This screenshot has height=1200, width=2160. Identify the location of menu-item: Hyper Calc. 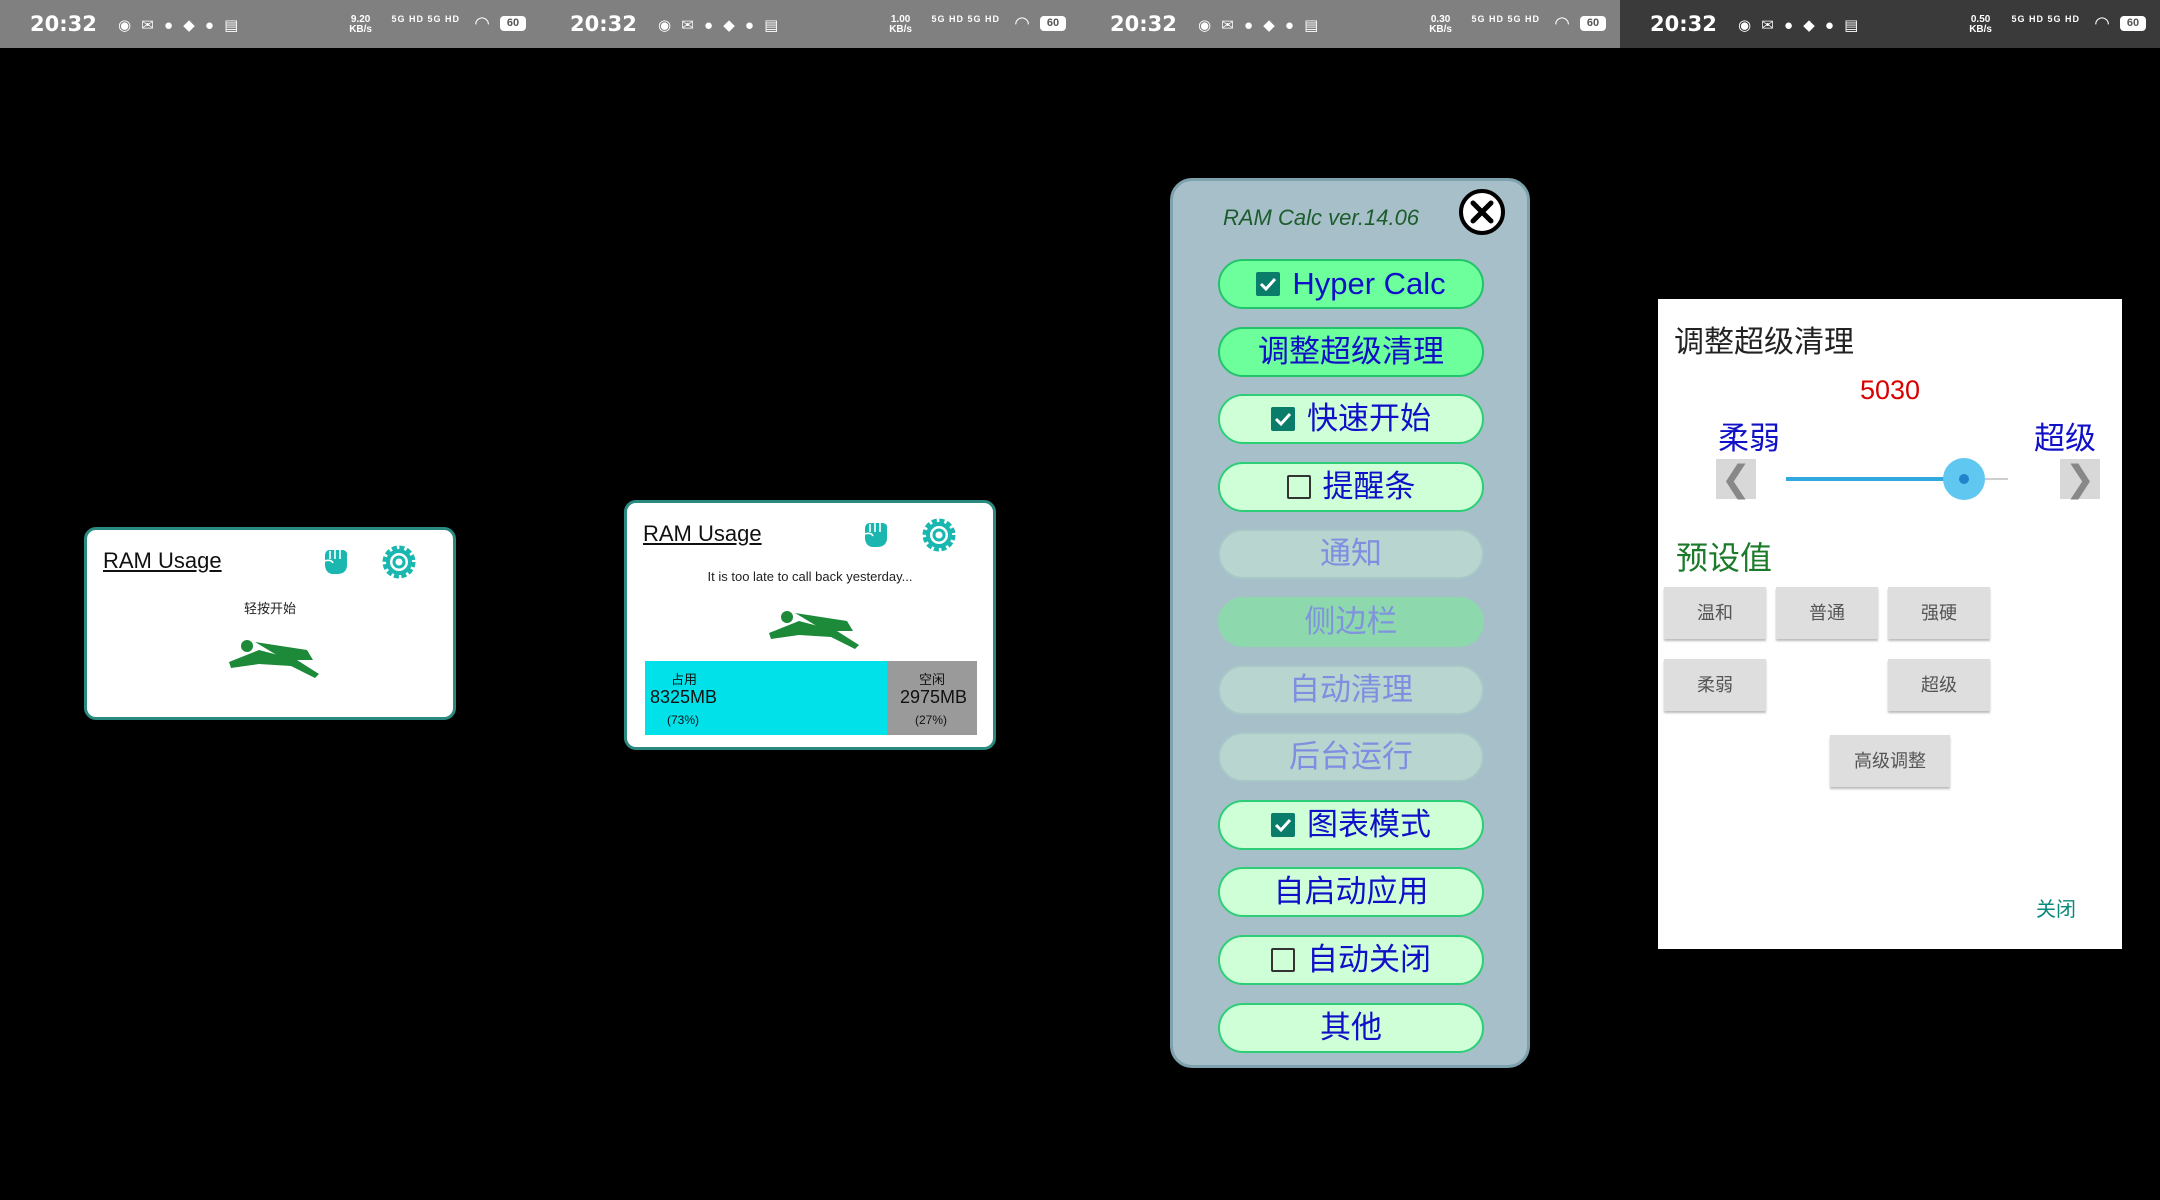
(1351, 284).